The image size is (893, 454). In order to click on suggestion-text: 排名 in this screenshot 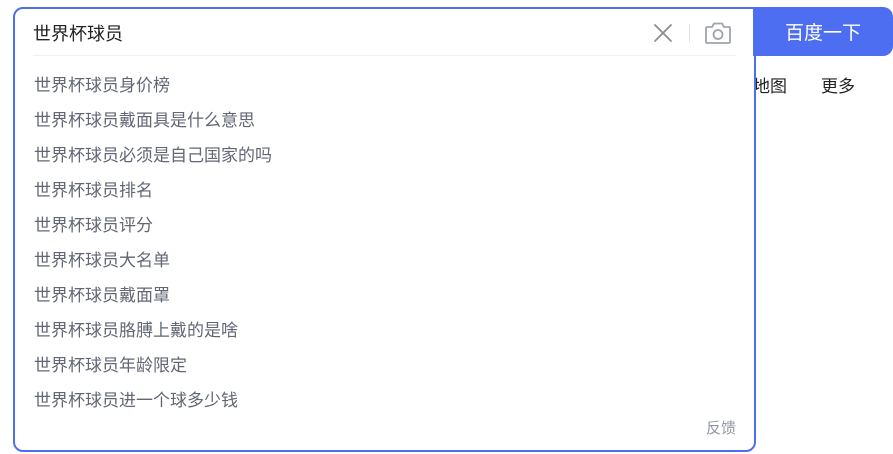, I will do `click(136, 191)`.